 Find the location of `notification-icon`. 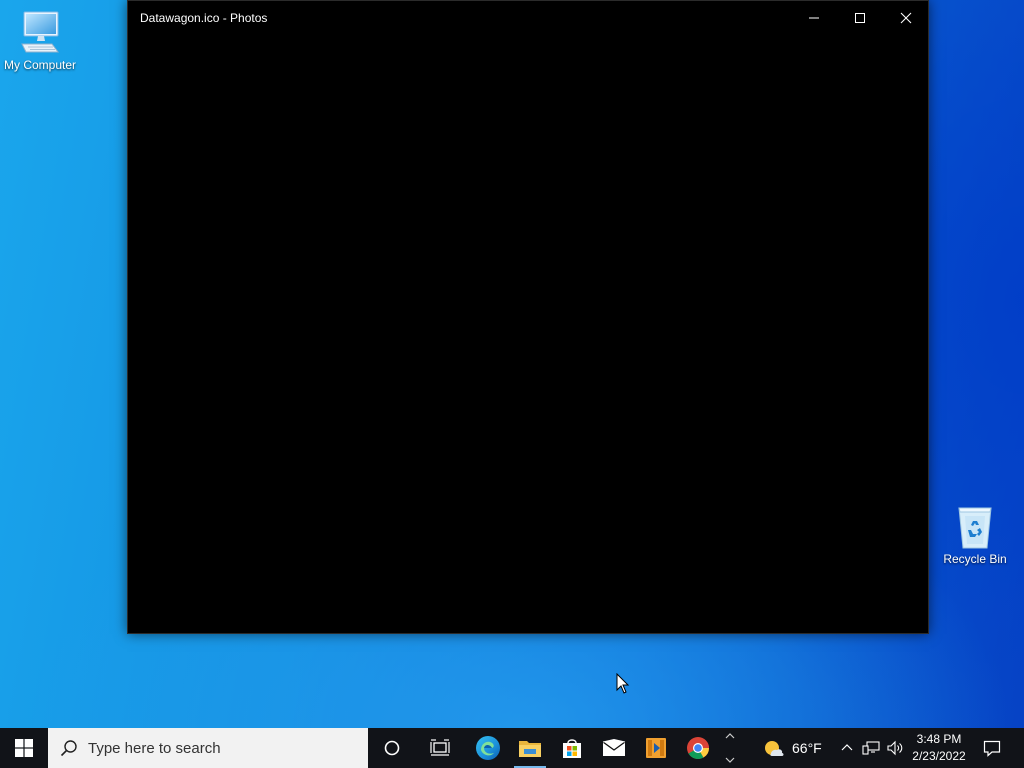

notification-icon is located at coordinates (992, 748).